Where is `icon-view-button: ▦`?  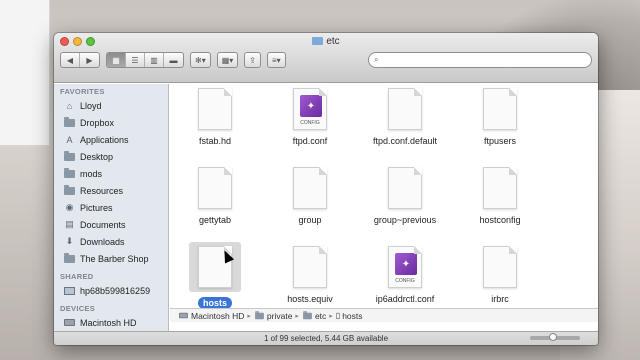 icon-view-button: ▦ is located at coordinates (116, 60).